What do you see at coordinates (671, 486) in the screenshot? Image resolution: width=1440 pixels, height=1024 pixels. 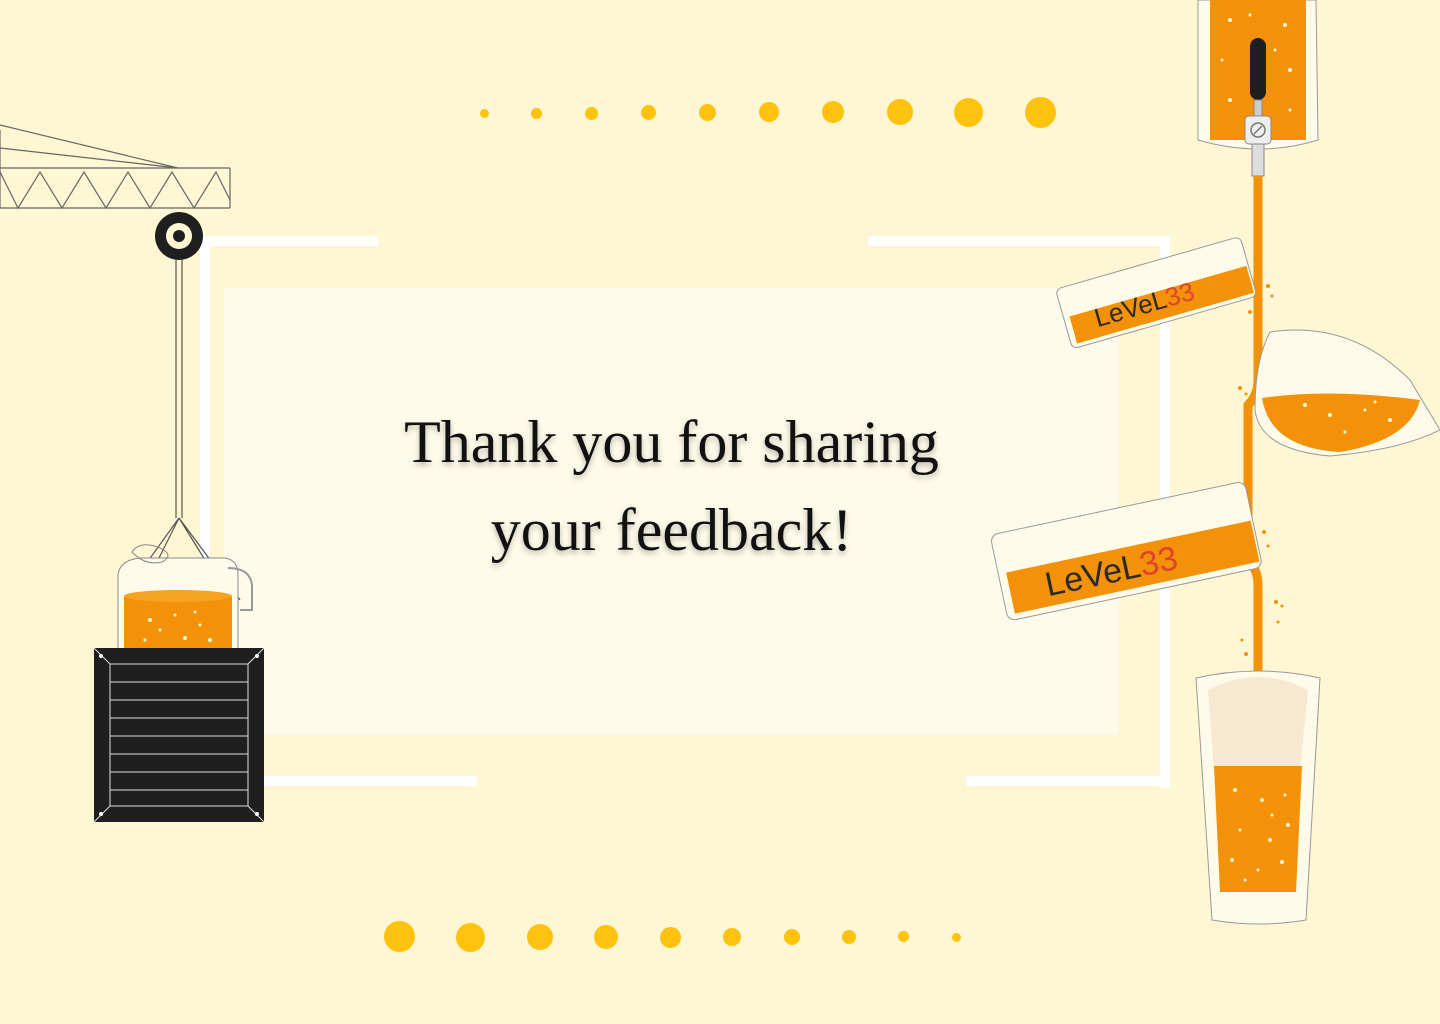 I see `thank-you-message: Thank you for sharing your feedback!` at bounding box center [671, 486].